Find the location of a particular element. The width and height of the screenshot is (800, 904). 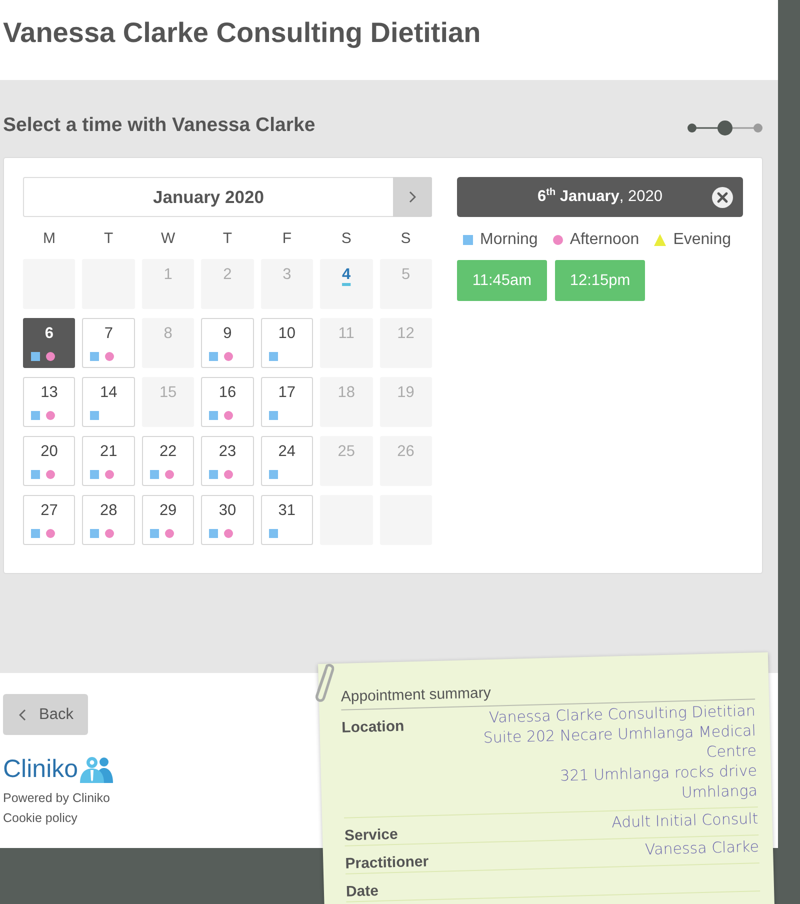

calendar-day: 15 is located at coordinates (168, 402).